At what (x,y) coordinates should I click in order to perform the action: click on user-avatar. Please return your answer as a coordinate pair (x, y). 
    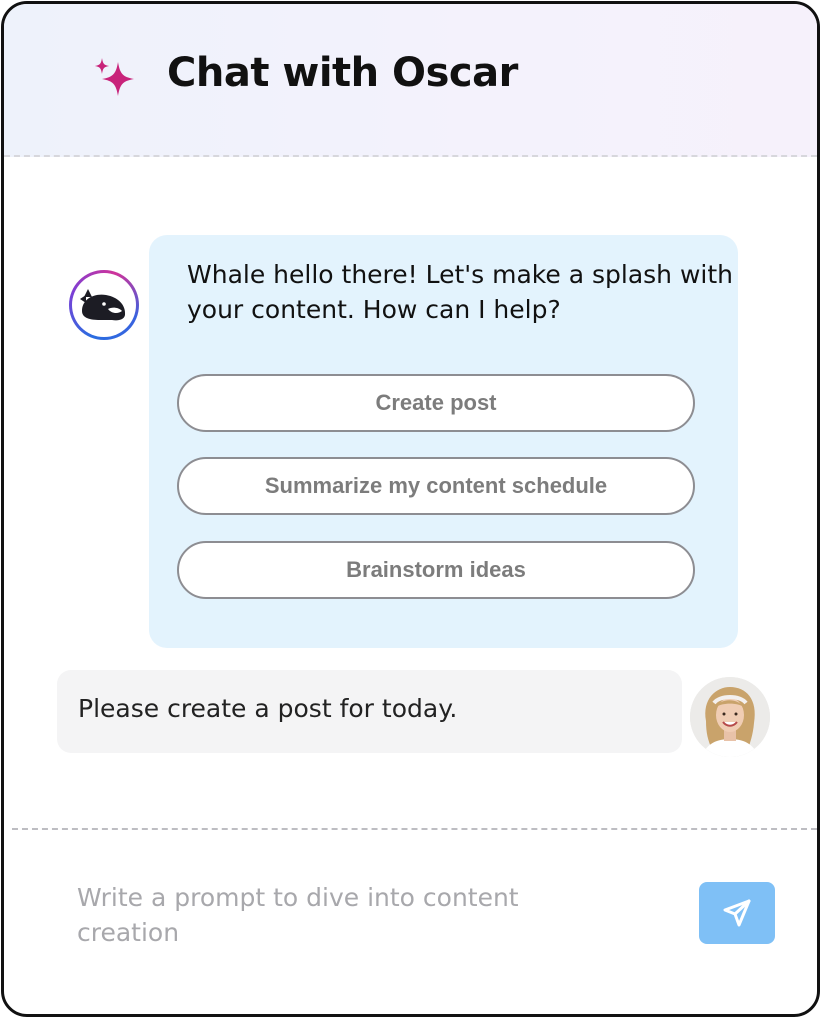
    Looking at the image, I should click on (730, 717).